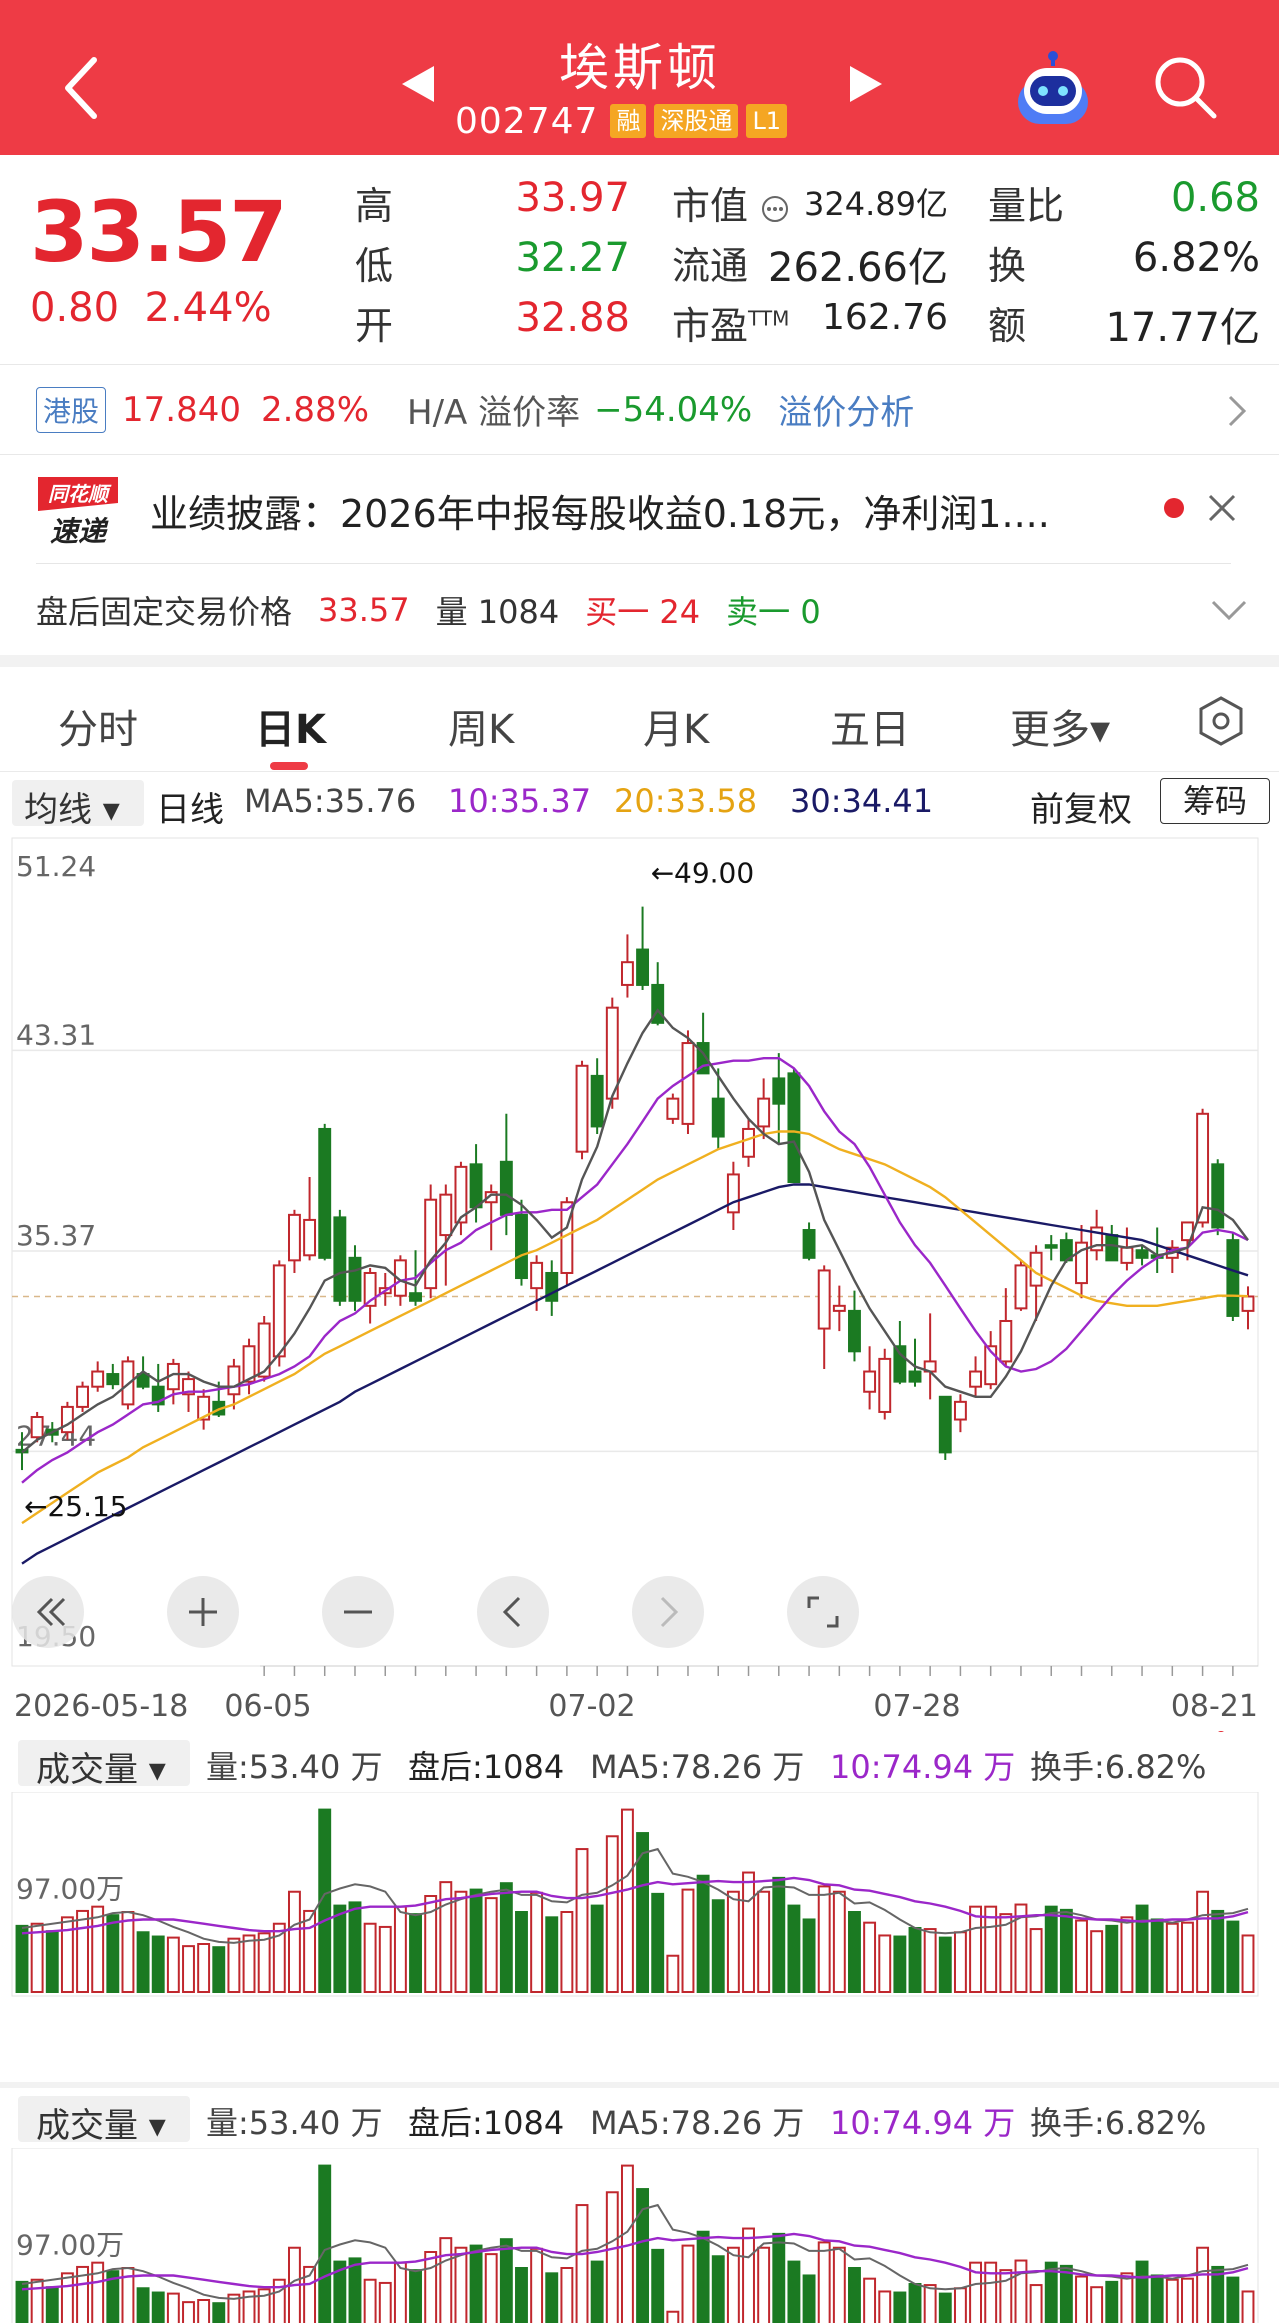  I want to click on tab-five-day: 五日, so click(870, 726).